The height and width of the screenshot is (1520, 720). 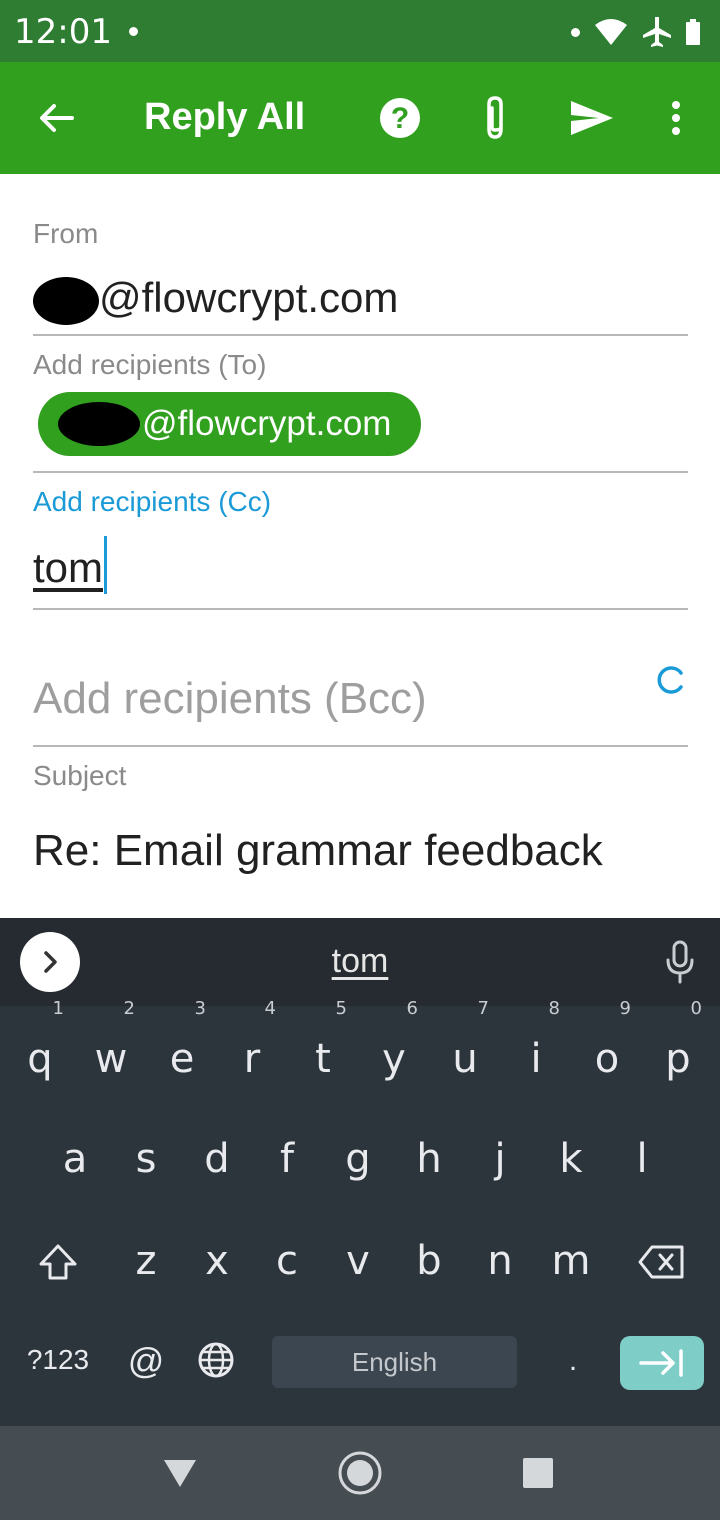 What do you see at coordinates (575, 32) in the screenshot?
I see `dot-icon` at bounding box center [575, 32].